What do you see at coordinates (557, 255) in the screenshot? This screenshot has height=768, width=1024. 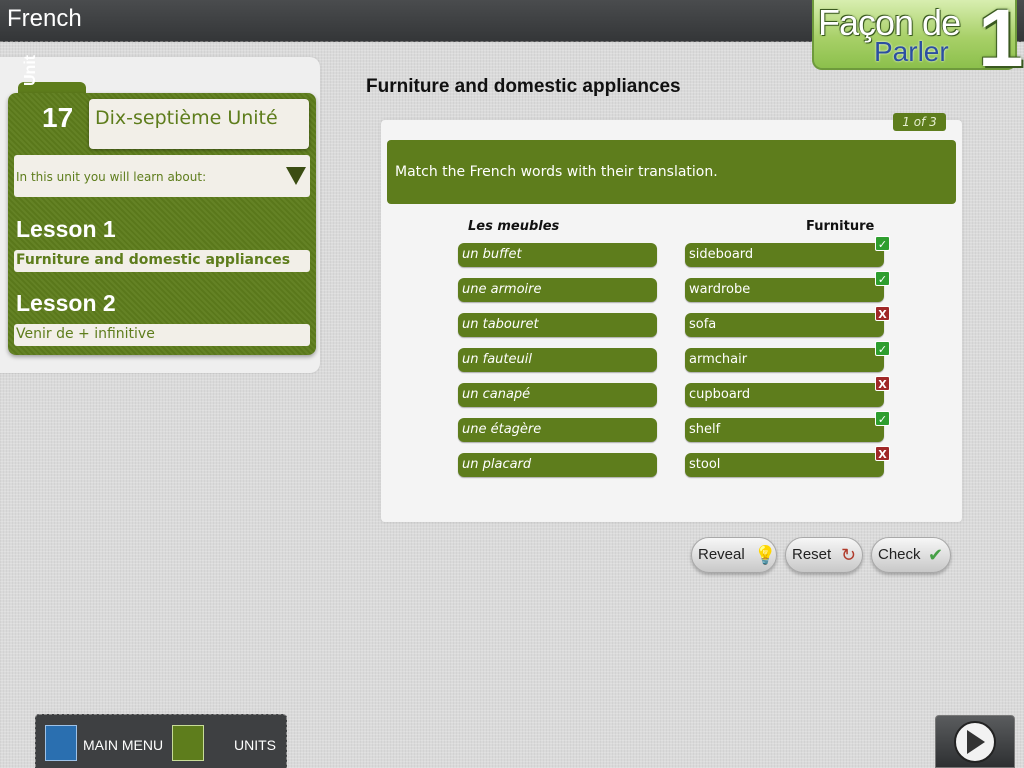 I see `french-word: un buffet` at bounding box center [557, 255].